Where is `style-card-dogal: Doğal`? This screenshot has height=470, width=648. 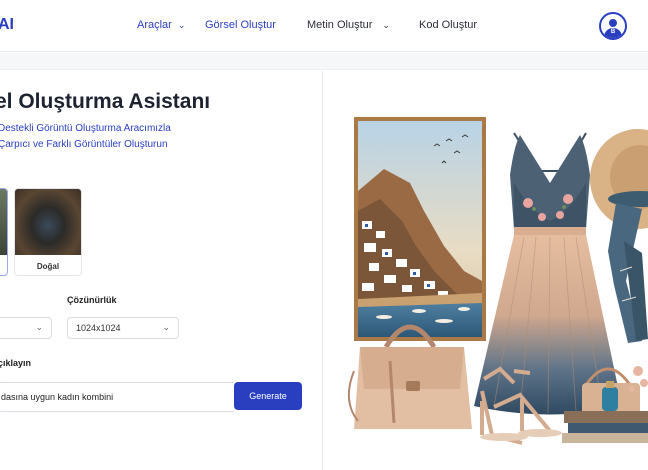 style-card-dogal: Doğal is located at coordinates (48, 232).